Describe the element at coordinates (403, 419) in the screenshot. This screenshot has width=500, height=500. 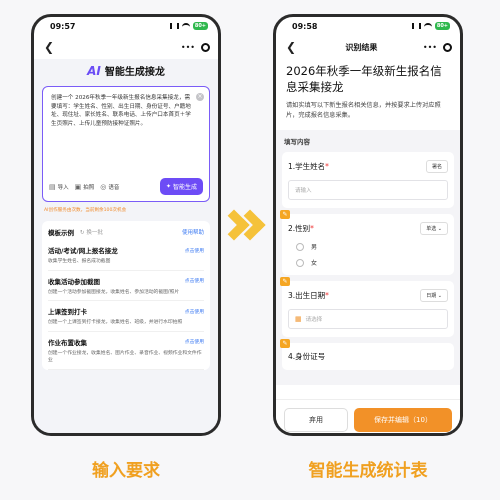
I see `save-and-edit-button: 保存并编辑（10）` at that location.